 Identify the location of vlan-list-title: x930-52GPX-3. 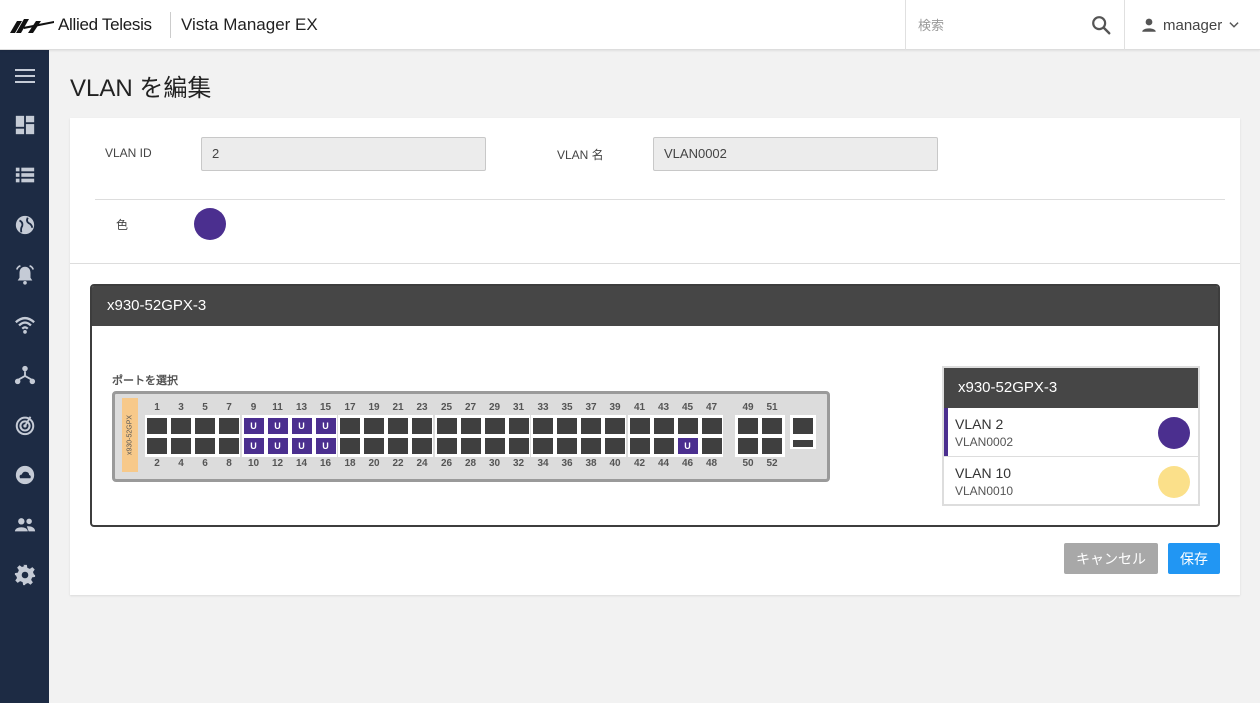
(1071, 388).